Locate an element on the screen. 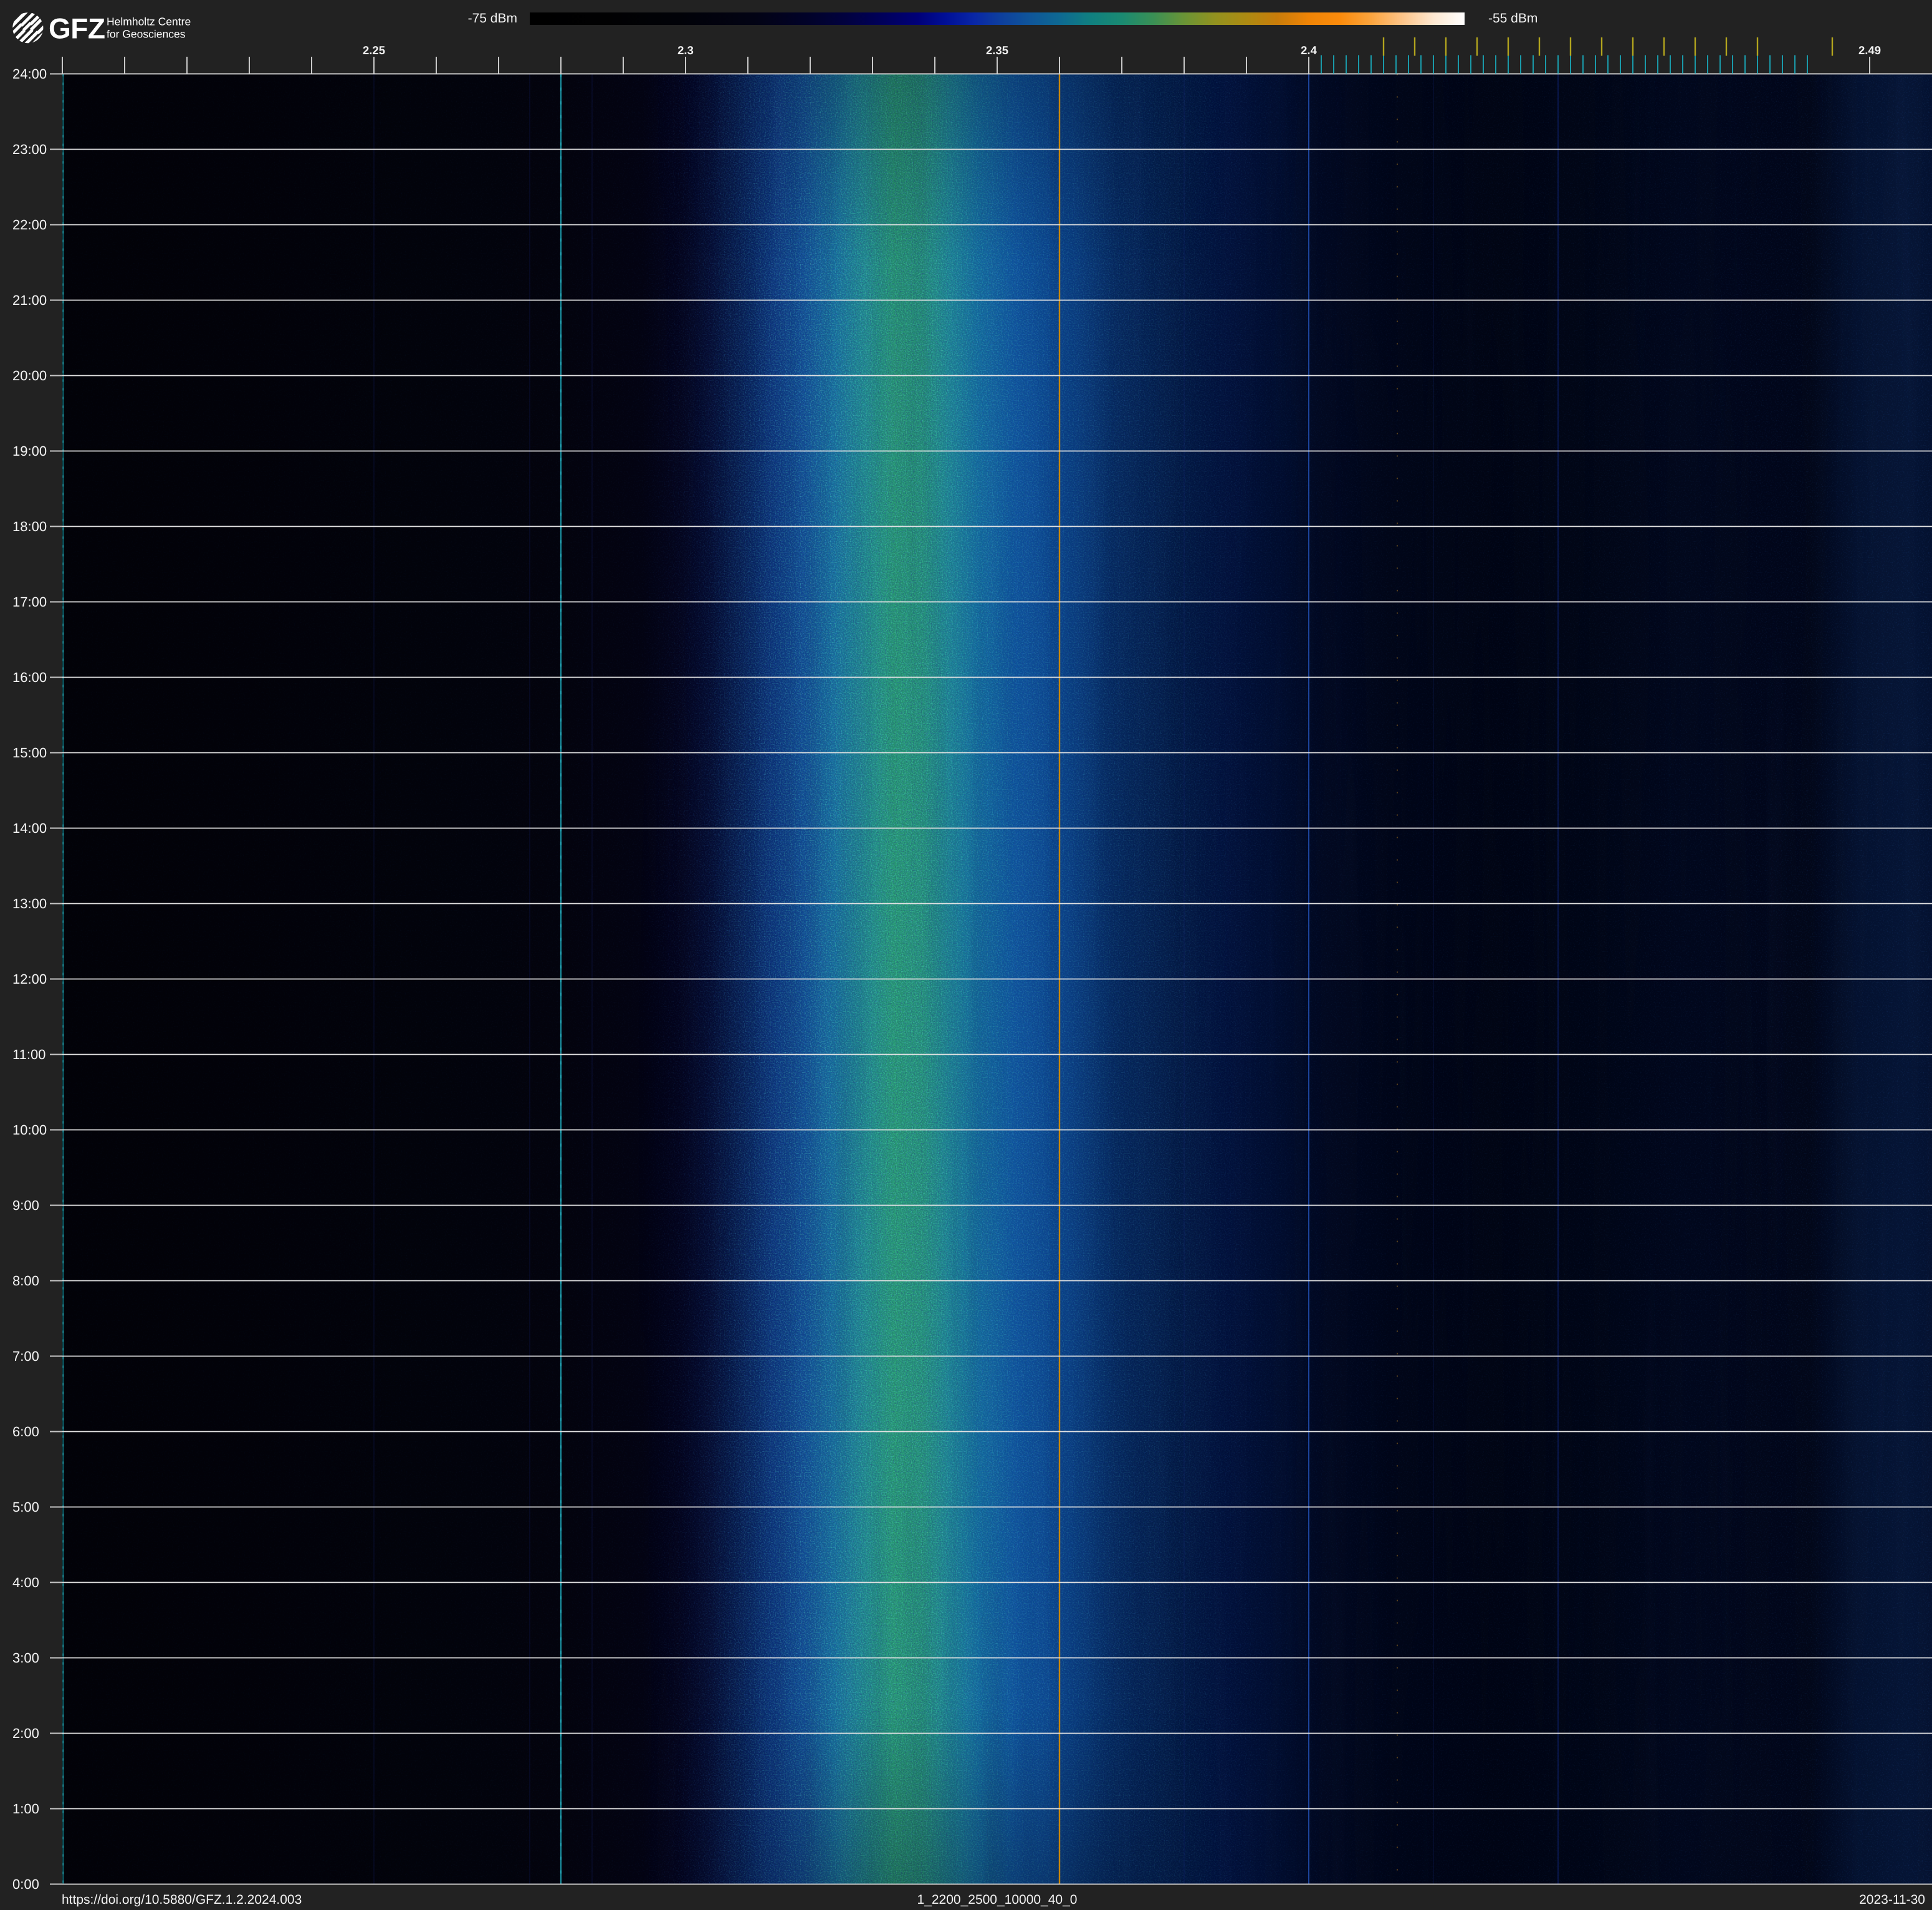  svg-text: 8:00 is located at coordinates (25, 1281).